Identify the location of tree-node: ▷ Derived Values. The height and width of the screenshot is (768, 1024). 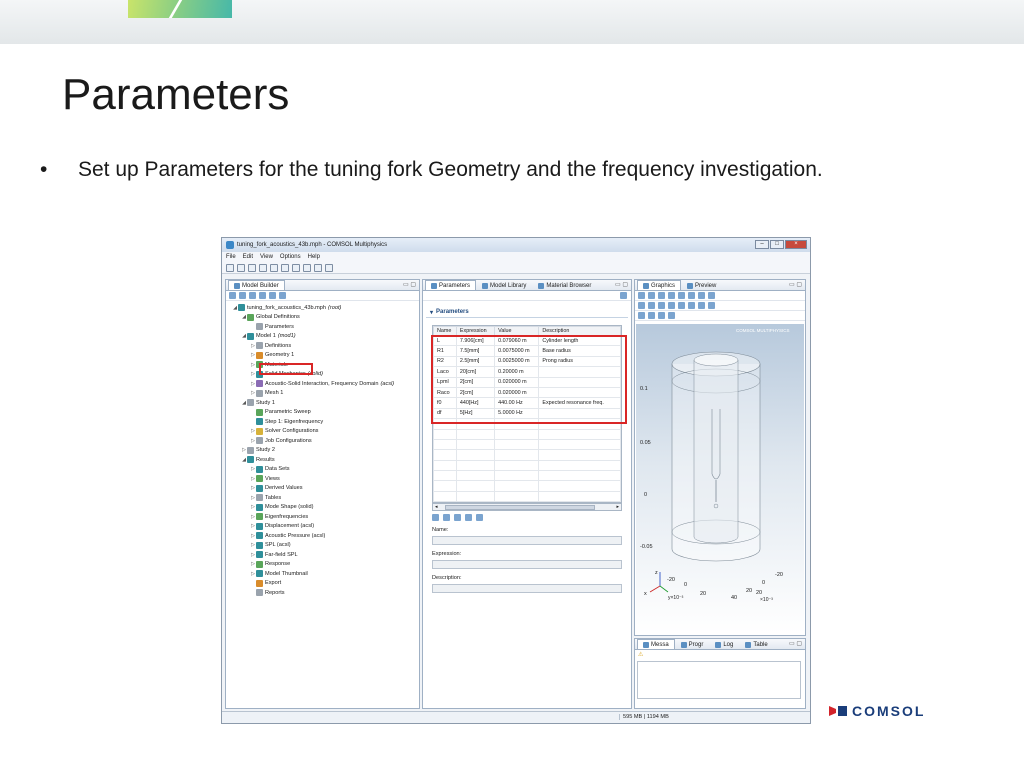
(323, 489).